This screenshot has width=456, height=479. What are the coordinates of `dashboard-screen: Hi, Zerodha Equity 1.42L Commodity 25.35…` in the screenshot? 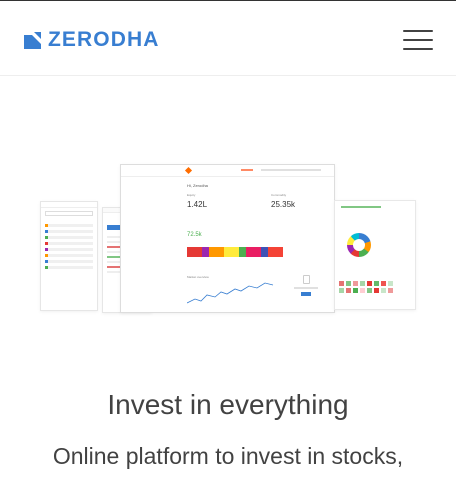 It's located at (227, 238).